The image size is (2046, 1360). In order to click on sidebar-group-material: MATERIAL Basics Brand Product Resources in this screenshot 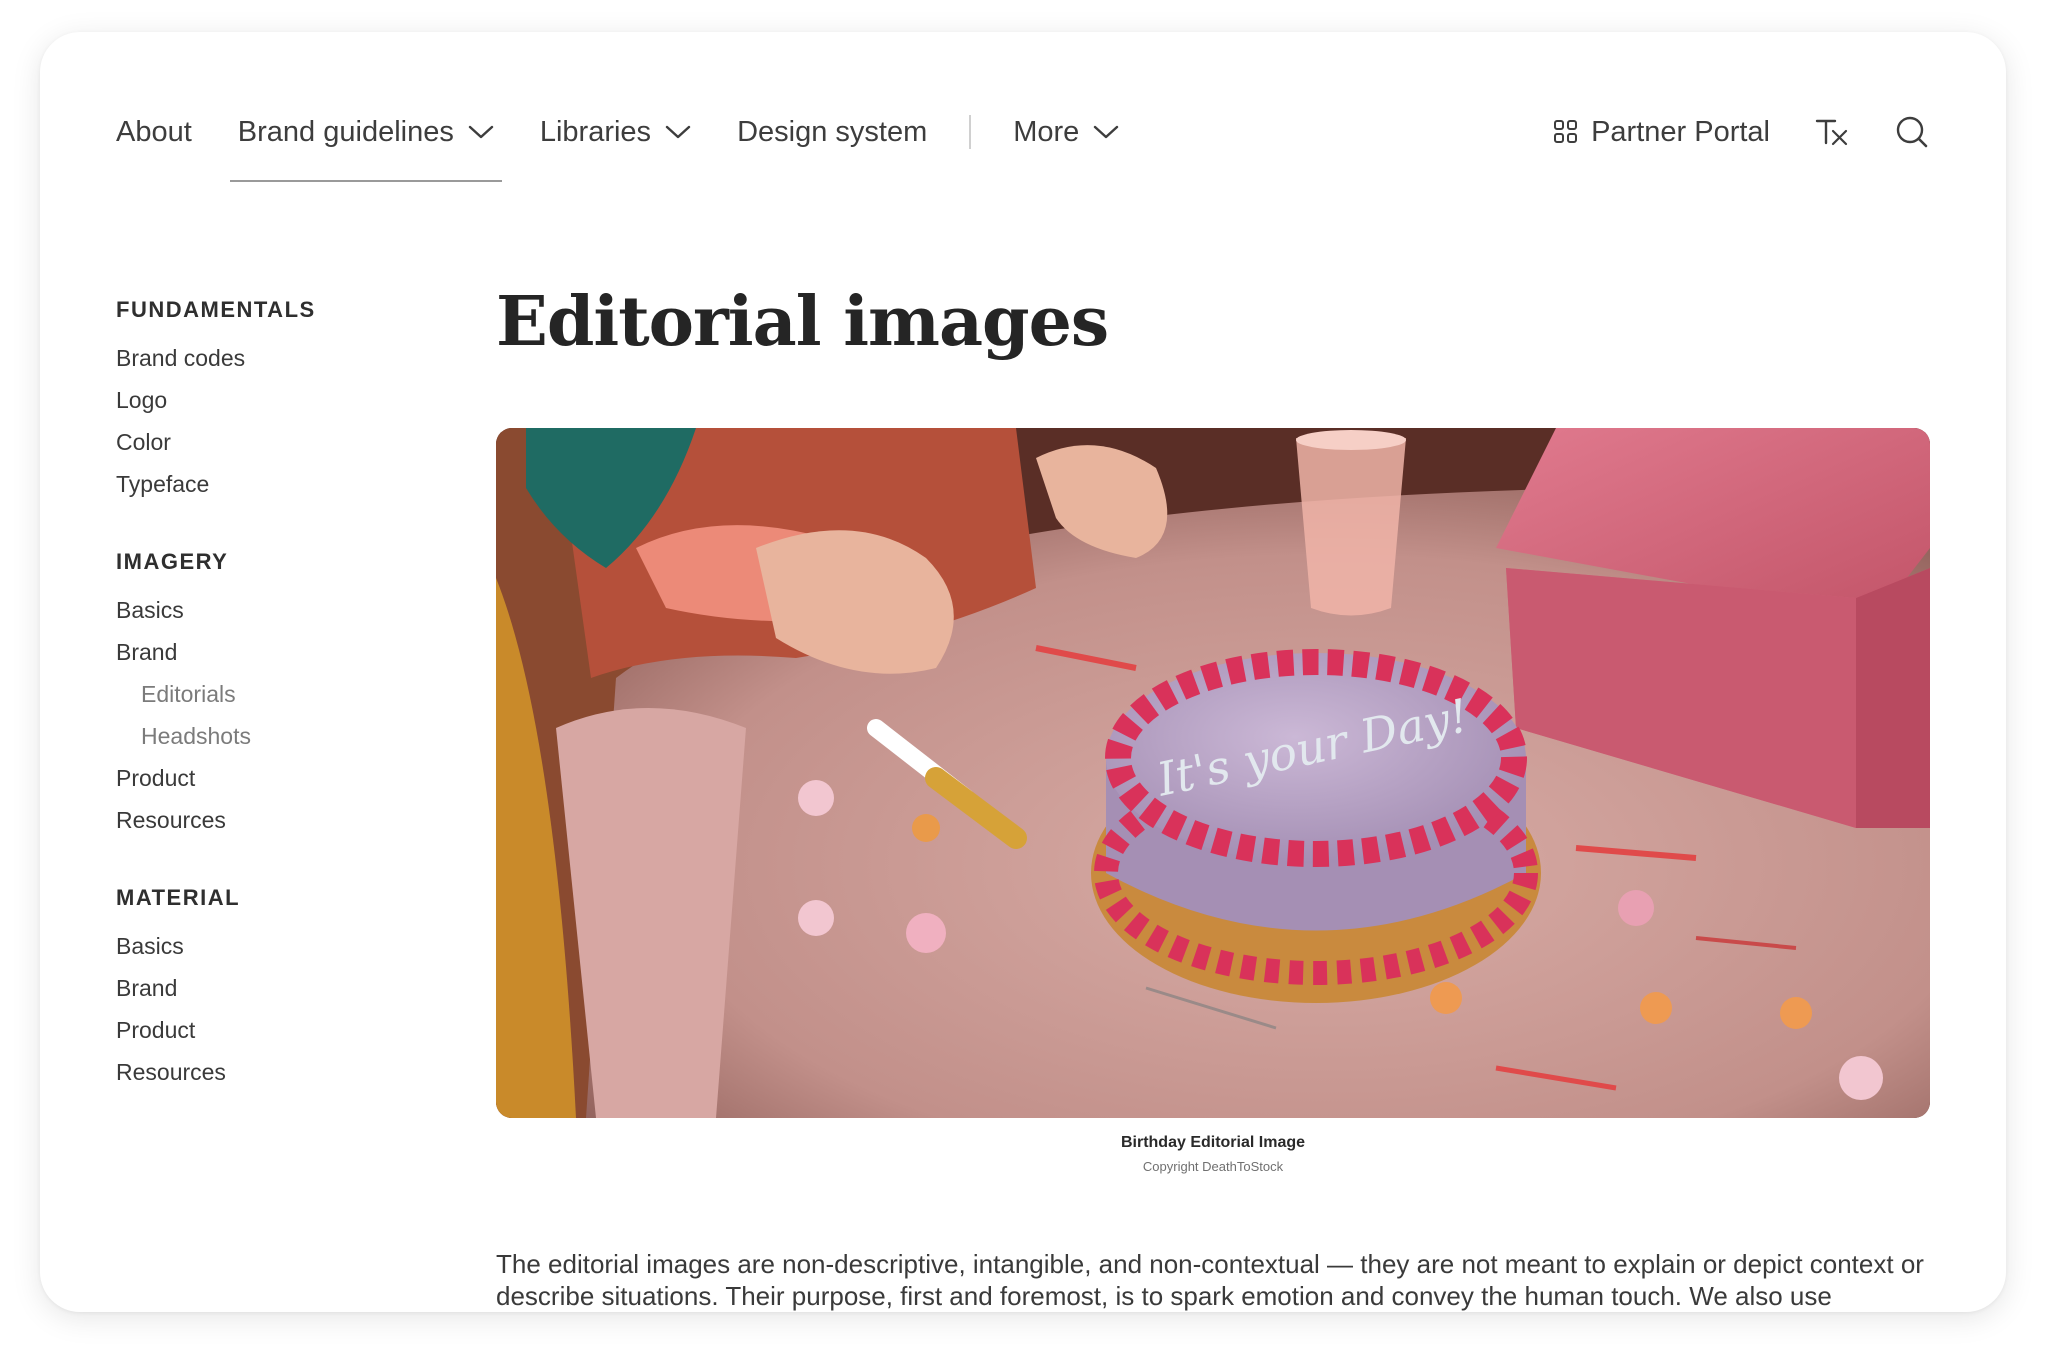, I will do `click(281, 989)`.